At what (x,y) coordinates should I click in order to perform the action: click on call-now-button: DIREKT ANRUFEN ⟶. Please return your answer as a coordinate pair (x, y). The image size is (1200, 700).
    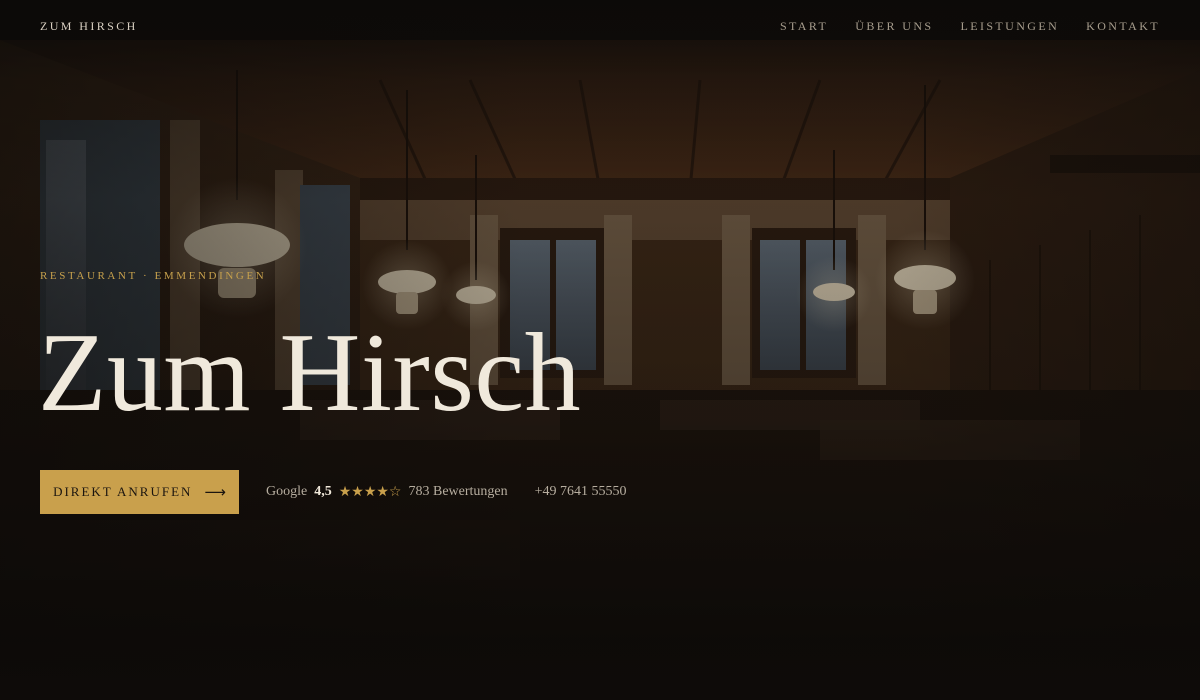
    Looking at the image, I should click on (139, 492).